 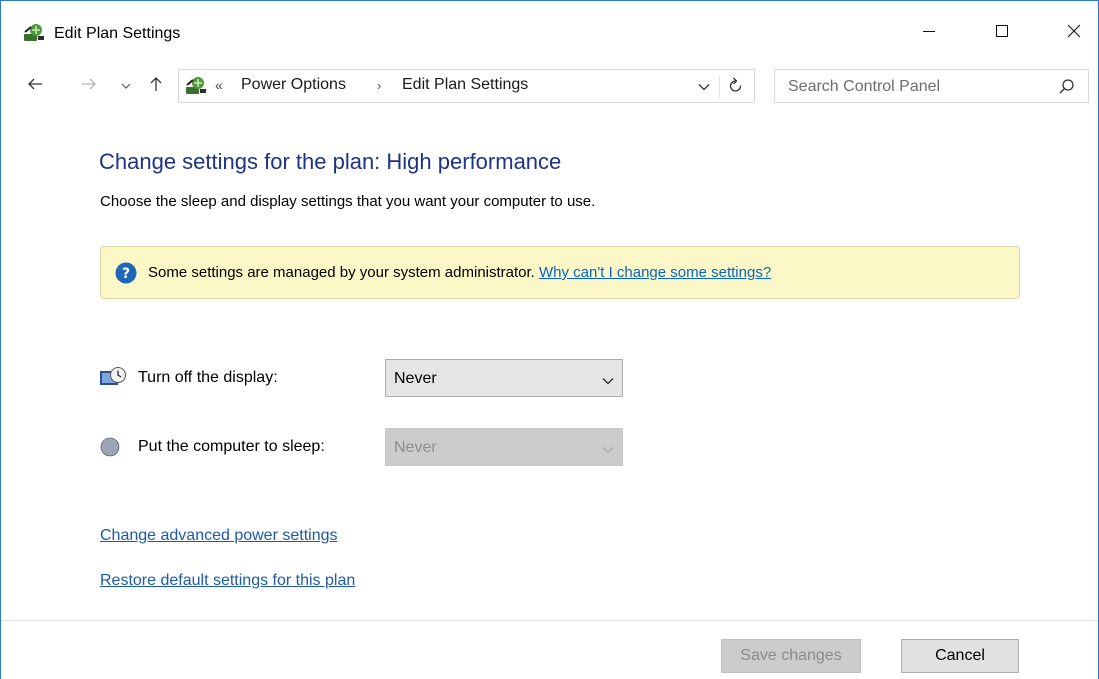 I want to click on close-button, so click(x=1074, y=33).